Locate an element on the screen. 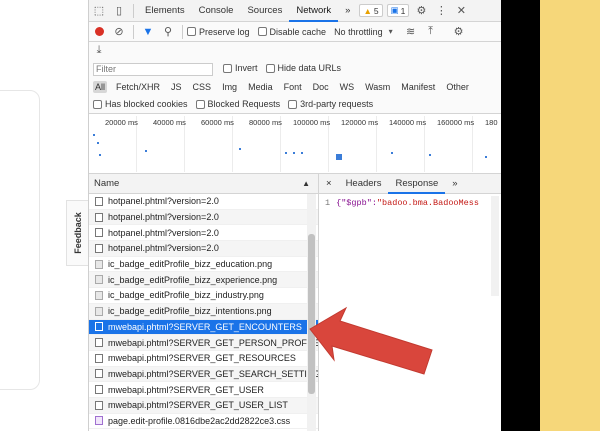  tick-label: 80000 ms is located at coordinates (265, 122).